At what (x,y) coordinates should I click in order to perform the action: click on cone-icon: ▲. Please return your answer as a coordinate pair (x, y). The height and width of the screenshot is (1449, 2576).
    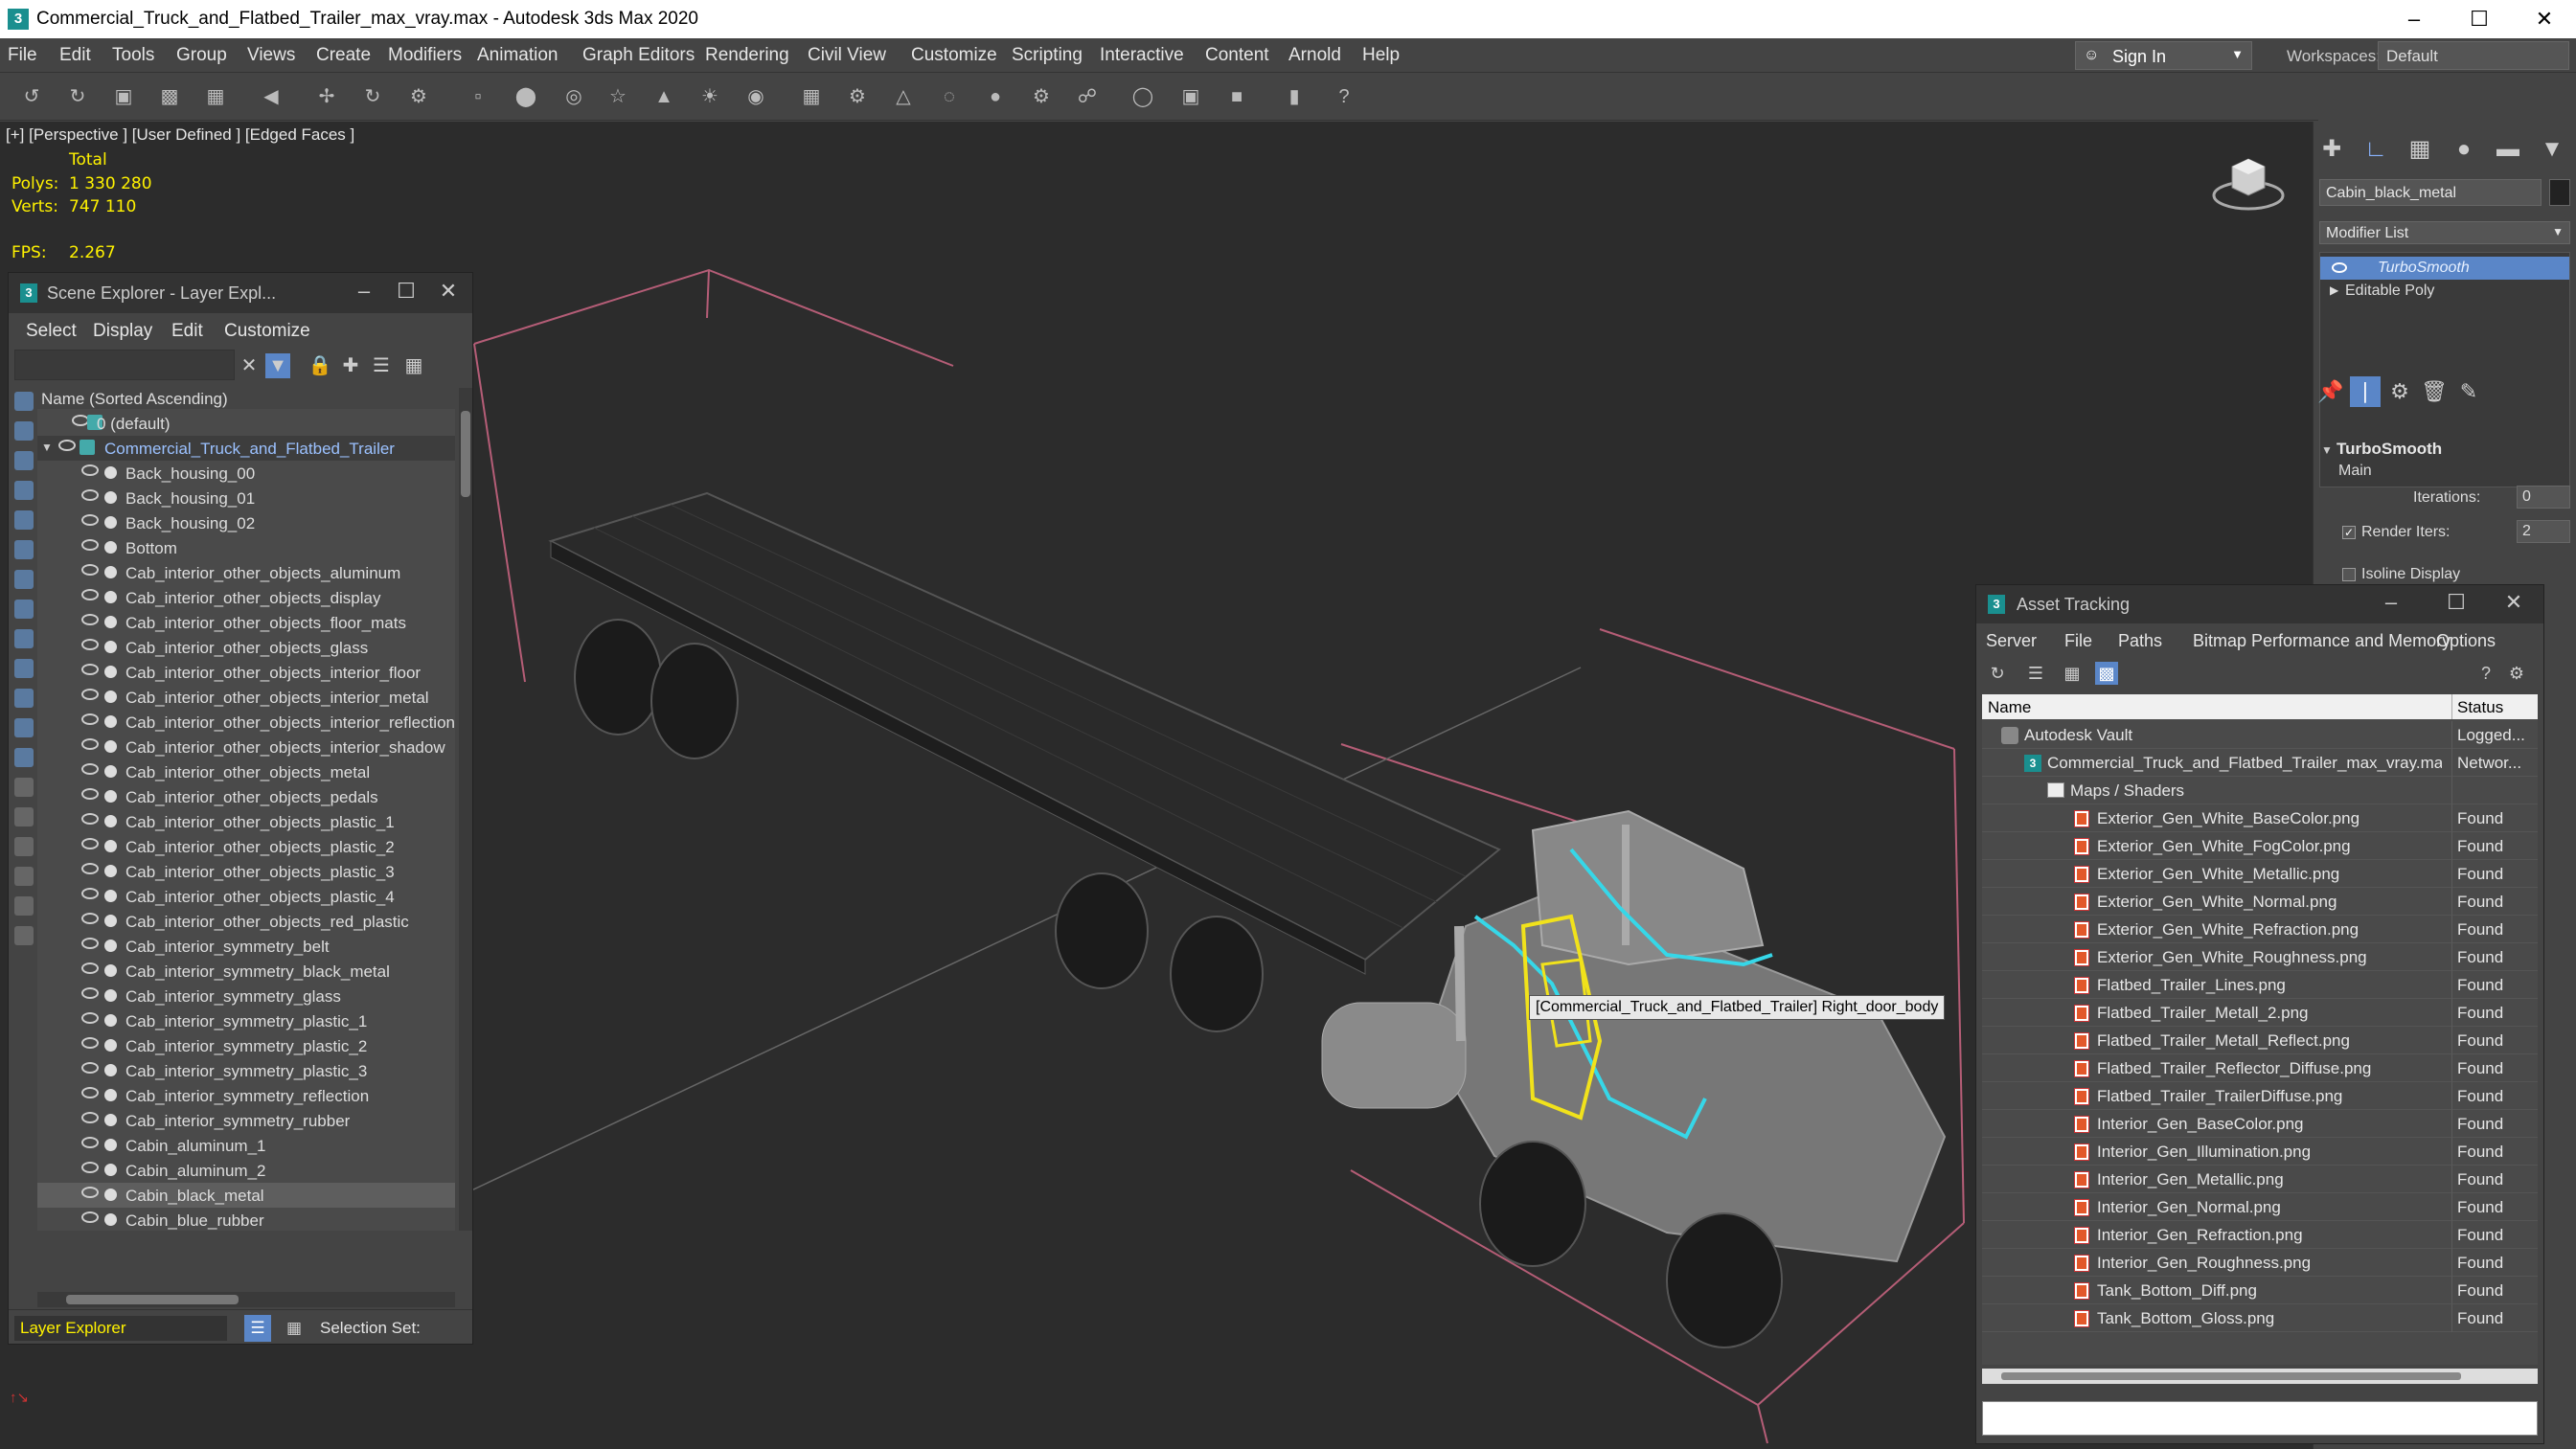
    Looking at the image, I should click on (663, 96).